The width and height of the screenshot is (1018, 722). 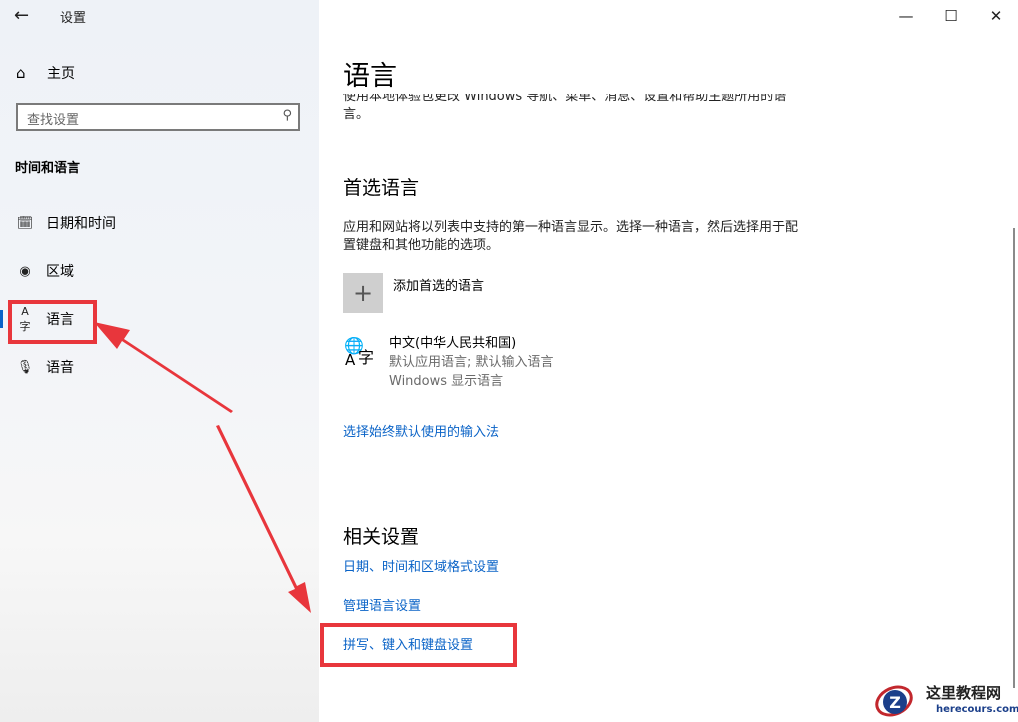 What do you see at coordinates (977, 709) in the screenshot?
I see `watermark-url: herecours.com` at bounding box center [977, 709].